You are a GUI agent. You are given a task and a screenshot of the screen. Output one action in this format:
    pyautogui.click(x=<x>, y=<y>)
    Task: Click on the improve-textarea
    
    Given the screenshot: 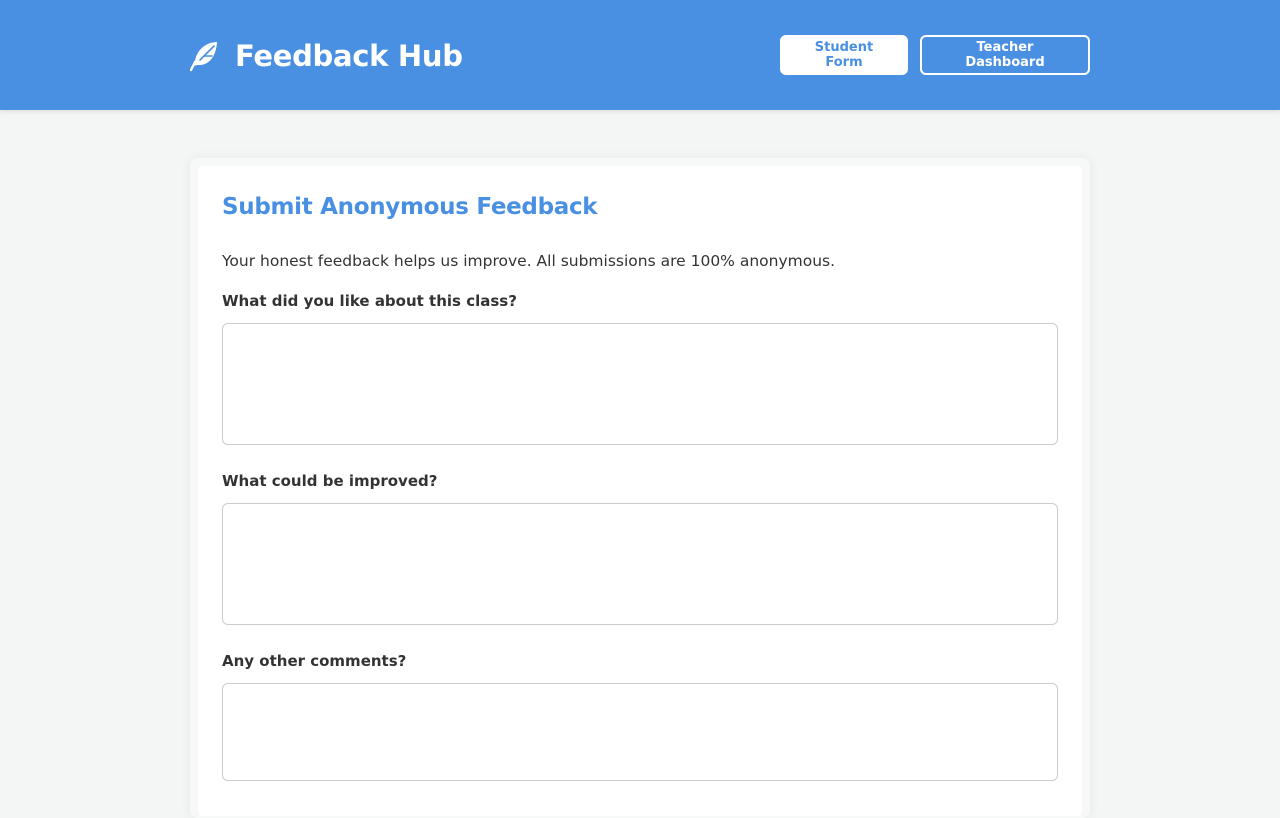 What is the action you would take?
    pyautogui.click(x=640, y=564)
    